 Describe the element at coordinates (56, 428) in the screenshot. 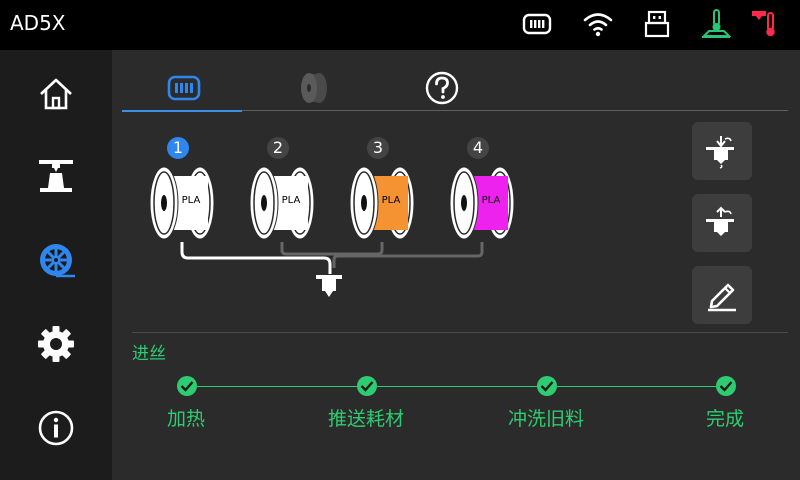

I see `info-icon` at that location.